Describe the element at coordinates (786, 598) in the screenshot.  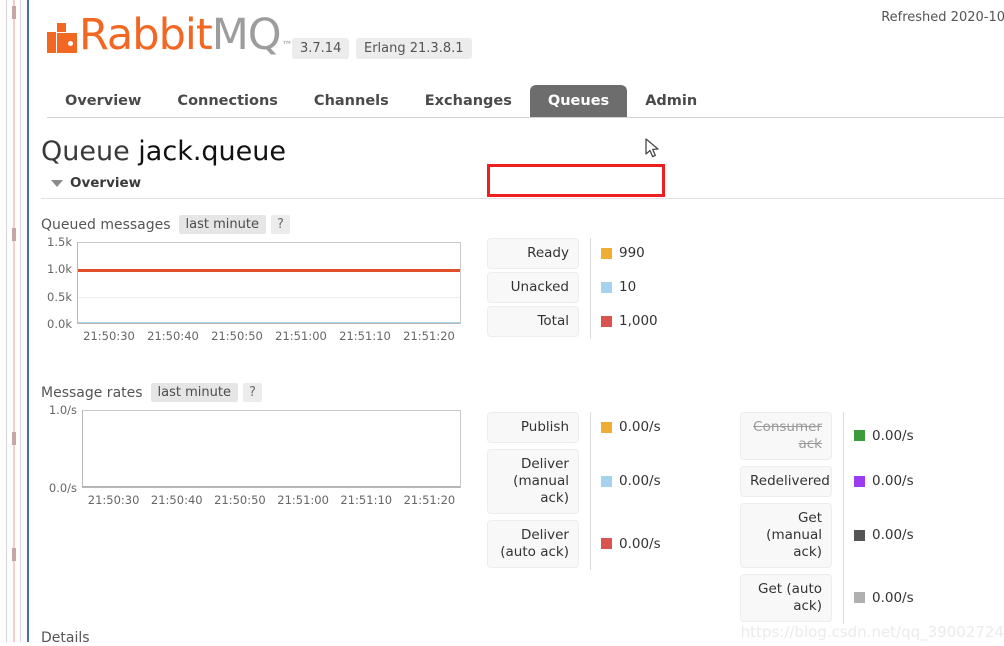
I see `legend-row-label: Get (auto ack)` at that location.